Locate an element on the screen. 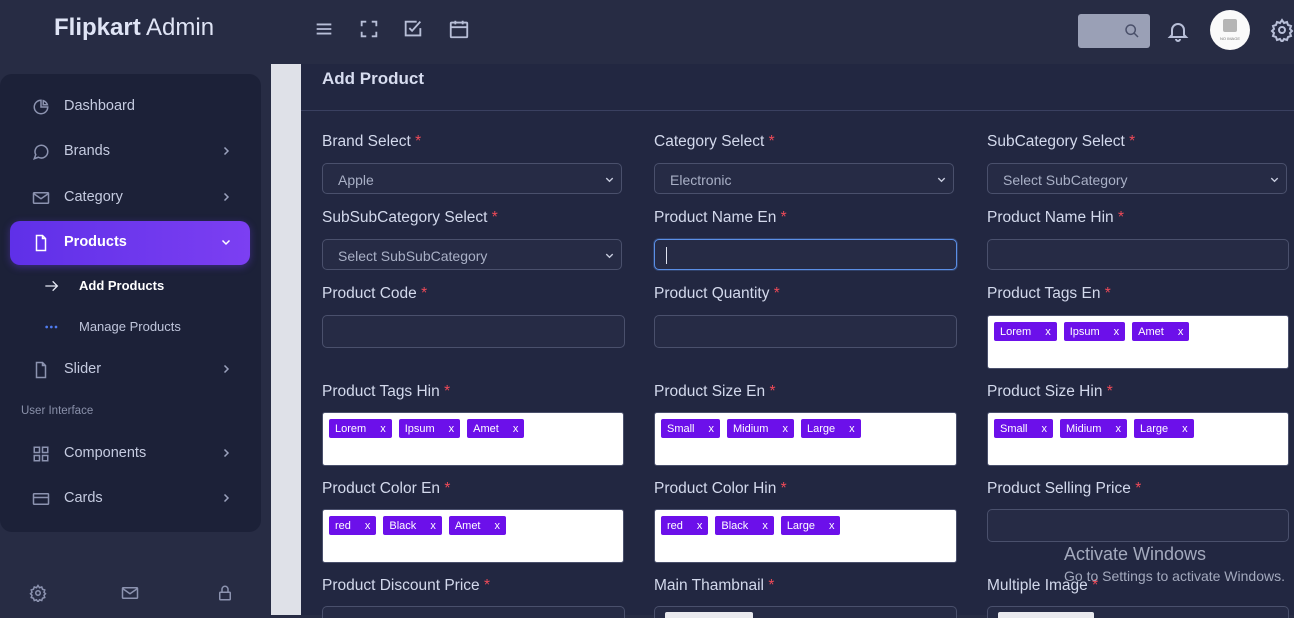 Image resolution: width=1294 pixels, height=618 pixels. product-discount-price-input is located at coordinates (473, 612).